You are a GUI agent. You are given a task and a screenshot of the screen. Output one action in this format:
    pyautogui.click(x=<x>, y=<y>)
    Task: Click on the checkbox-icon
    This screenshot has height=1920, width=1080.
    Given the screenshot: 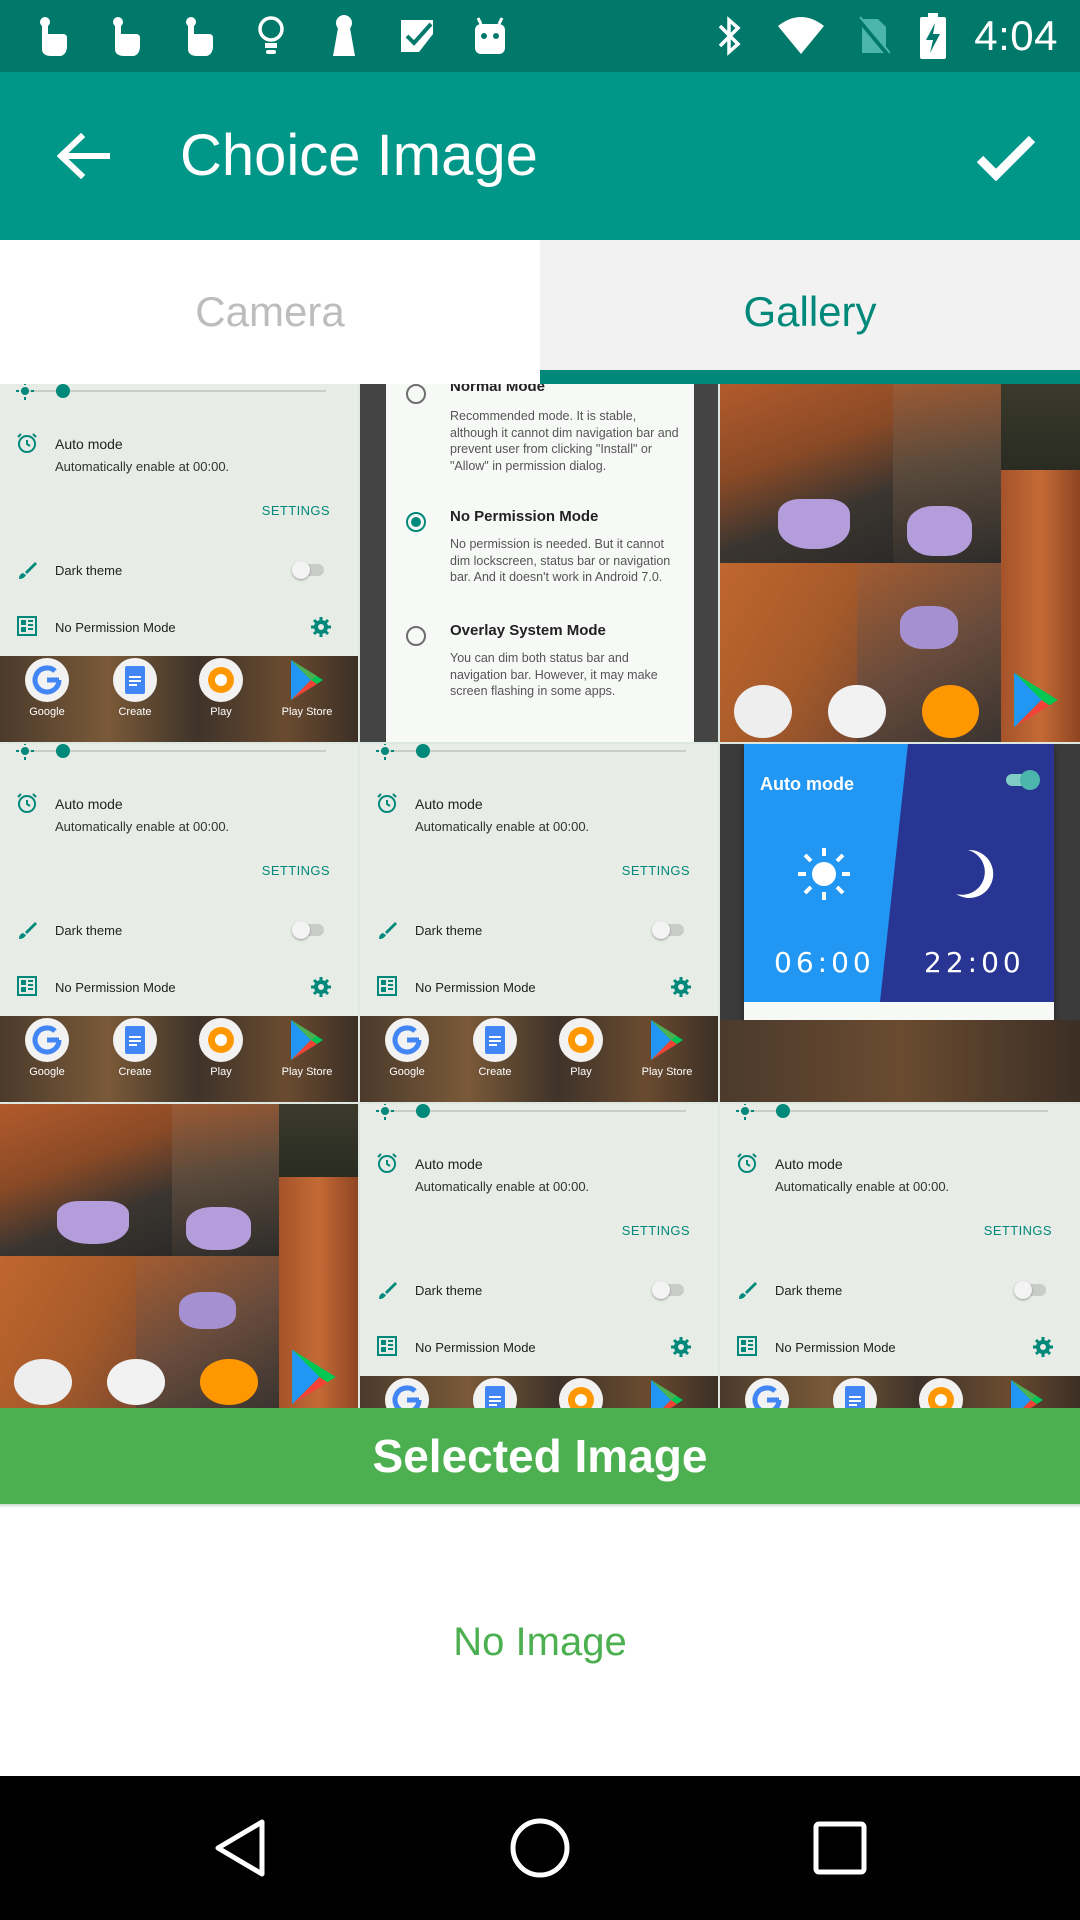 What is the action you would take?
    pyautogui.click(x=417, y=36)
    